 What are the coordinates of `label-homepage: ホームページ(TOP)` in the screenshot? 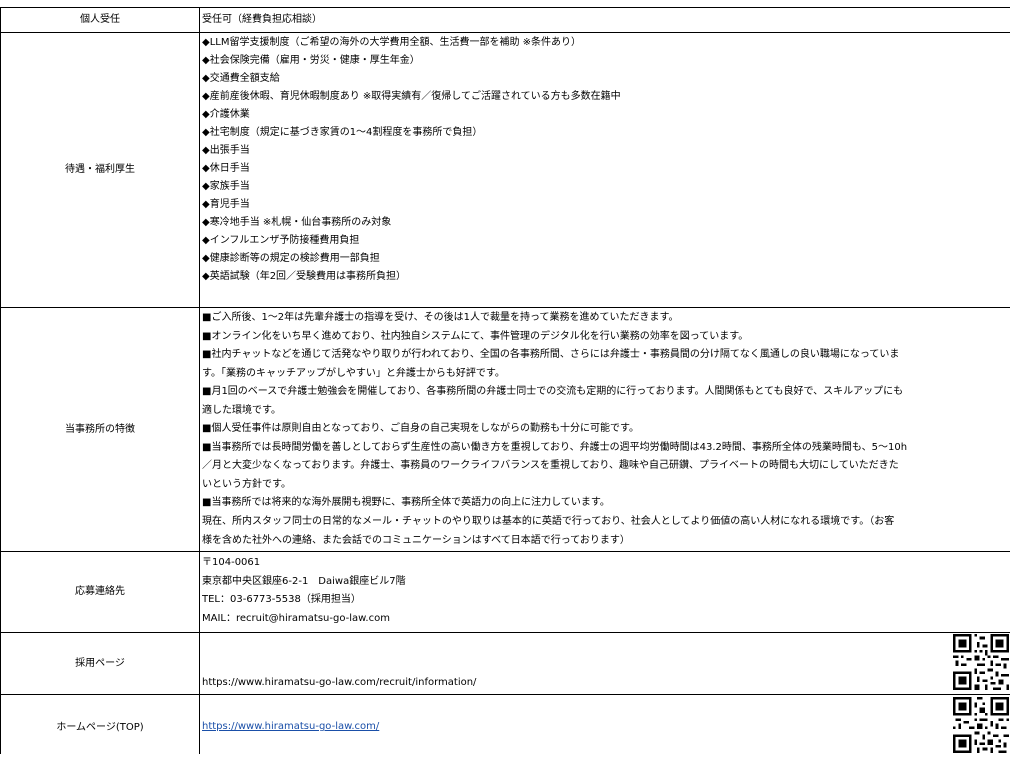 It's located at (100, 727).